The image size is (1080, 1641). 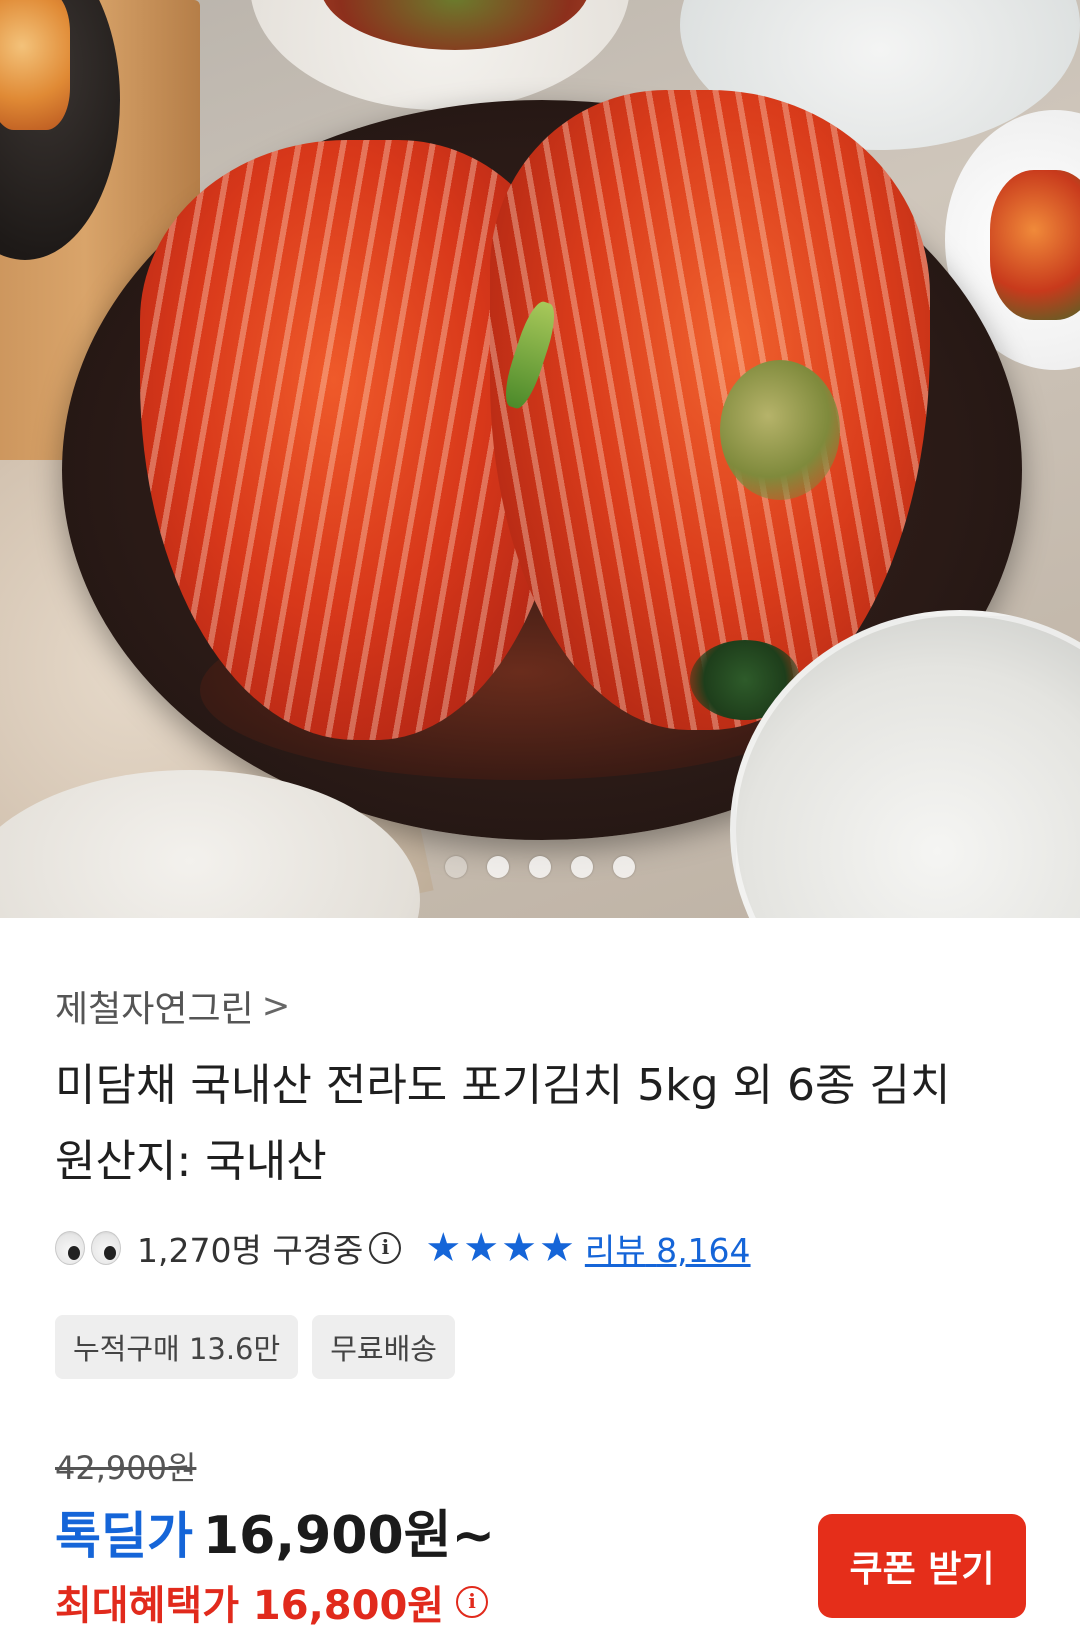 I want to click on max-benefit-price: 최대혜택가 16,800원, so click(x=250, y=1606).